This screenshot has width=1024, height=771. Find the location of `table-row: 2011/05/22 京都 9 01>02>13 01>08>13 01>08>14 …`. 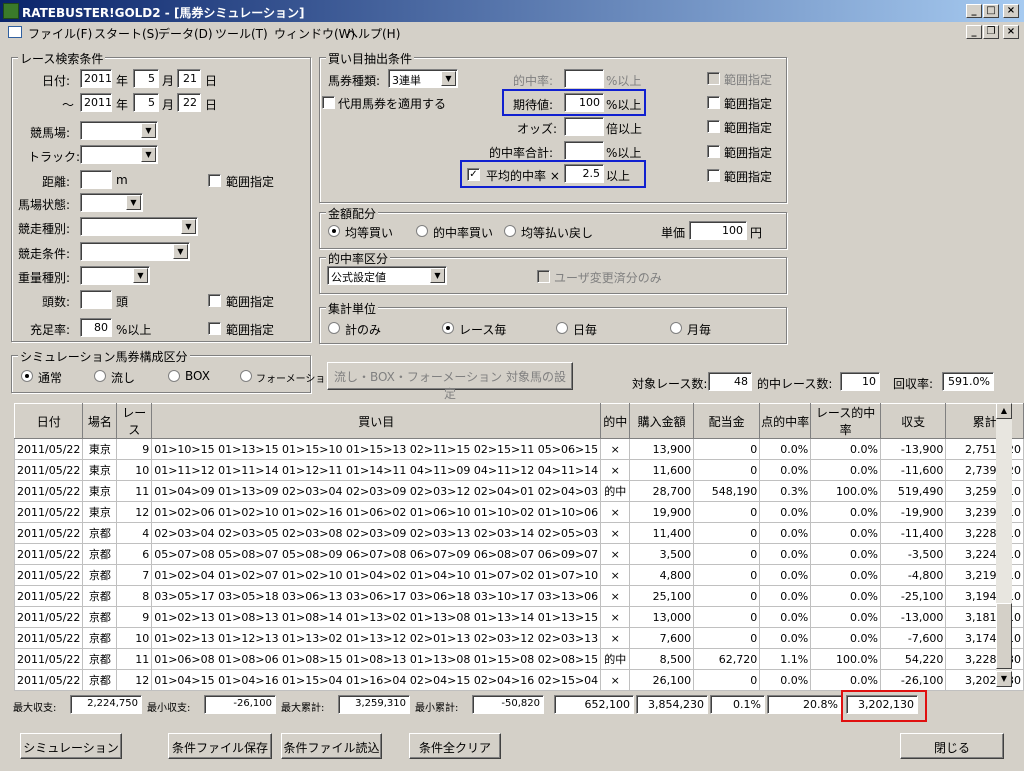

table-row: 2011/05/22 京都 9 01>02>13 01>08>13 01>08>14 … is located at coordinates (518, 617).